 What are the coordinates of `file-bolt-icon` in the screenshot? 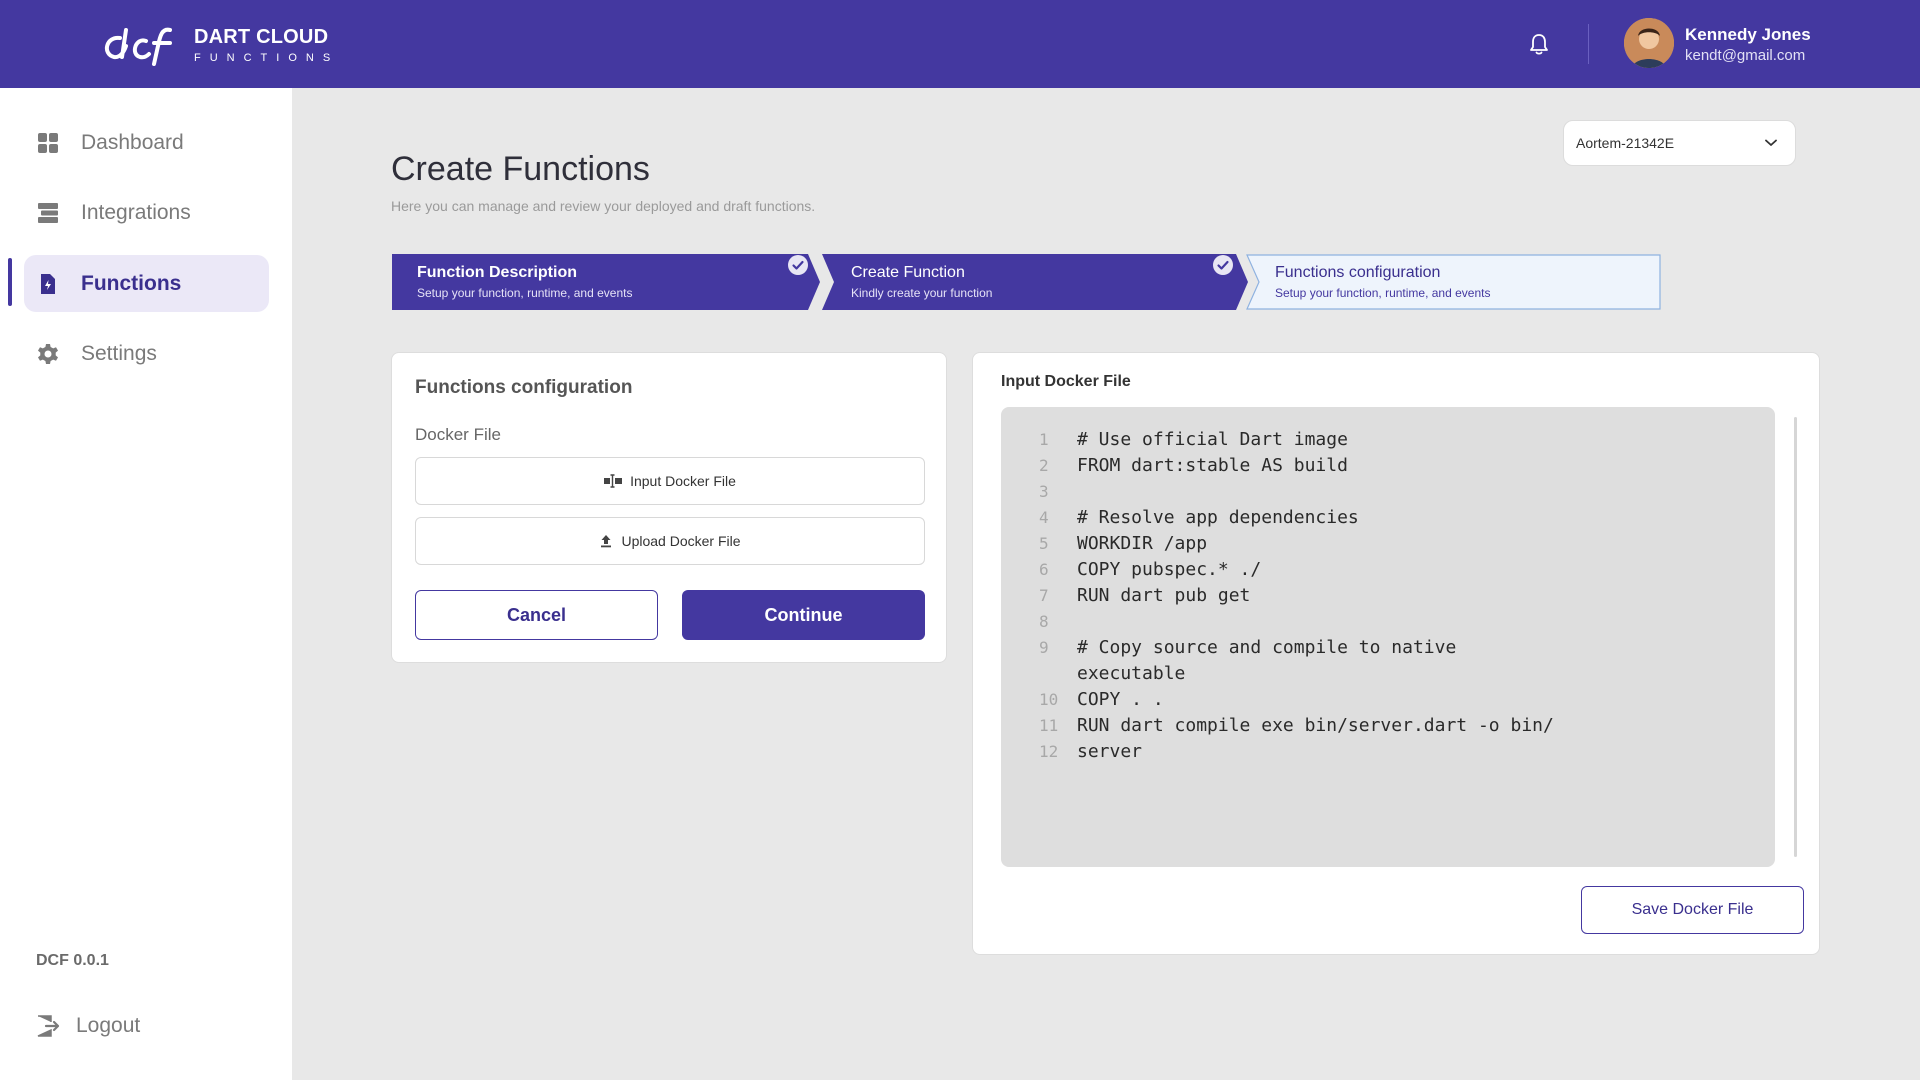 It's located at (48, 283).